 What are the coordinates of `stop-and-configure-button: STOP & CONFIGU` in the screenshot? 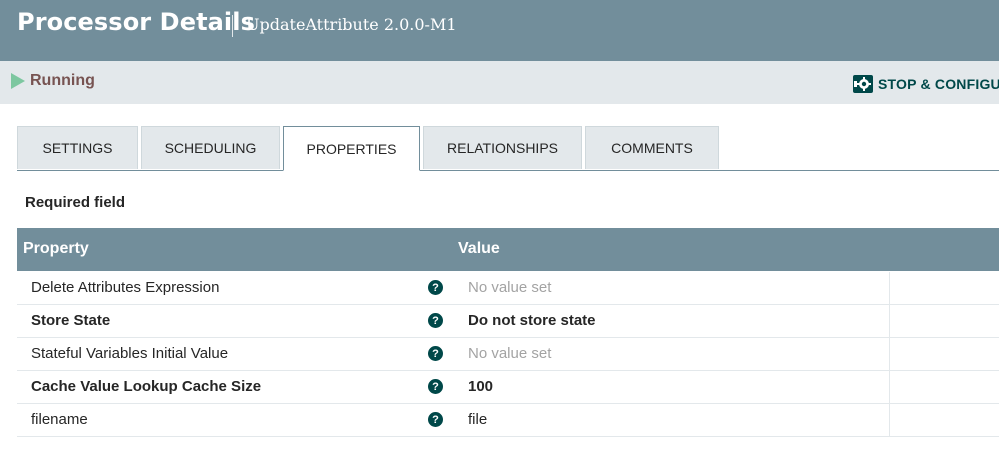 It's located at (925, 84).